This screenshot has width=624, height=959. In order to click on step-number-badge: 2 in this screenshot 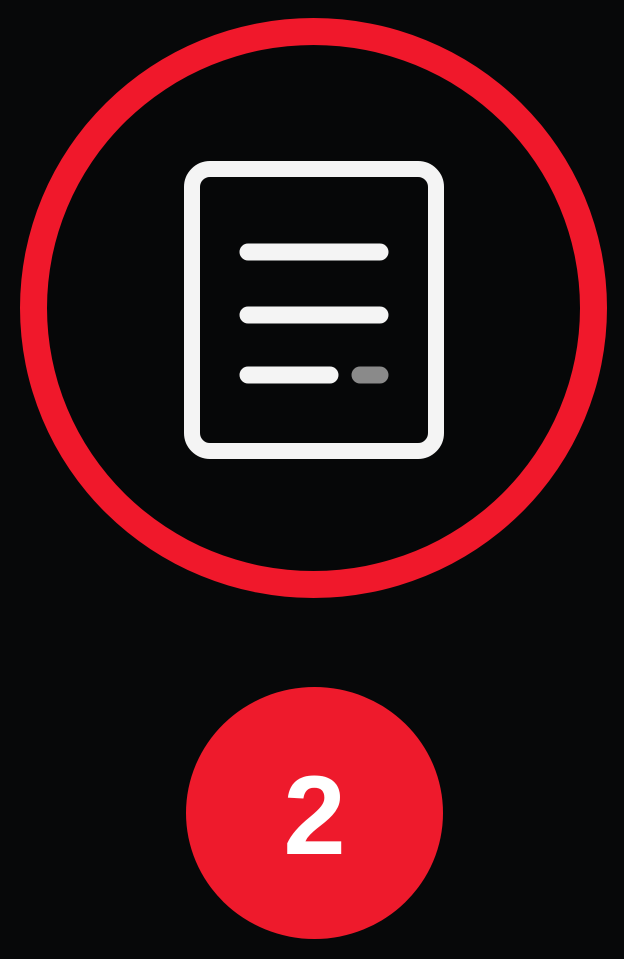, I will do `click(314, 813)`.